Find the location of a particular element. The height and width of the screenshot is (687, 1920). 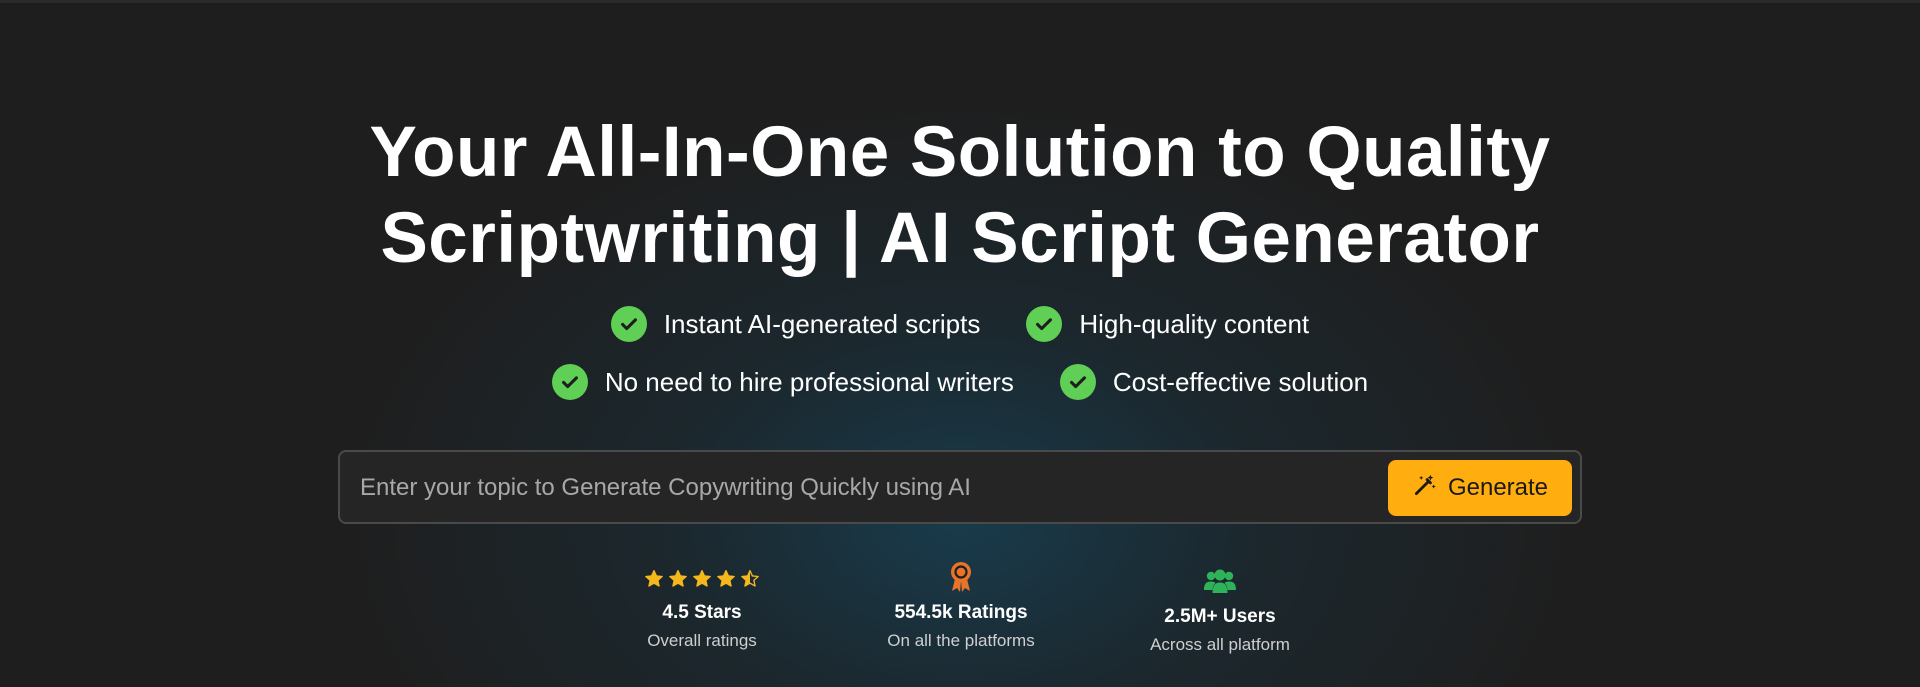

stat-value: 2.5M+ Users is located at coordinates (1220, 616).